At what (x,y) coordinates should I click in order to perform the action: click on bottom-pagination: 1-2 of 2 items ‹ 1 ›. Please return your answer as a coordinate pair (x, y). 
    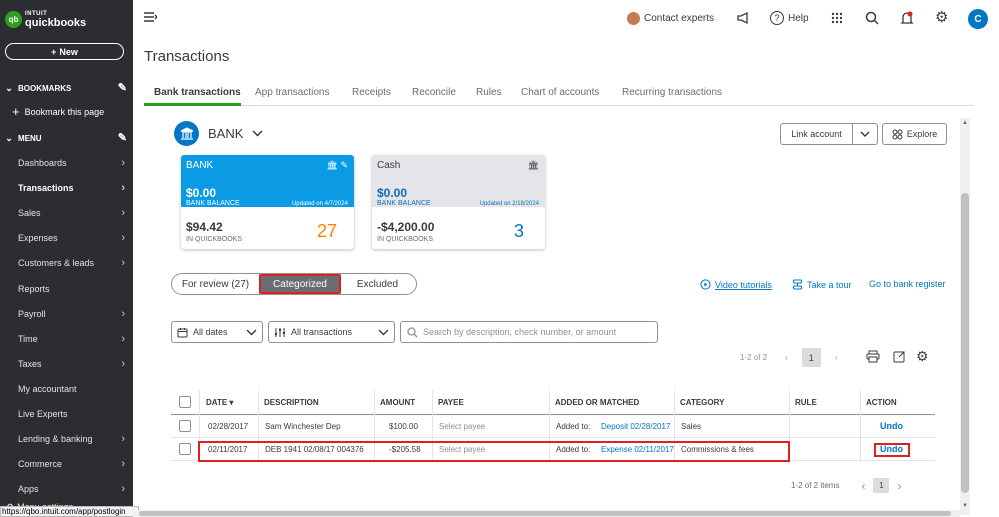
    Looking at the image, I should click on (846, 485).